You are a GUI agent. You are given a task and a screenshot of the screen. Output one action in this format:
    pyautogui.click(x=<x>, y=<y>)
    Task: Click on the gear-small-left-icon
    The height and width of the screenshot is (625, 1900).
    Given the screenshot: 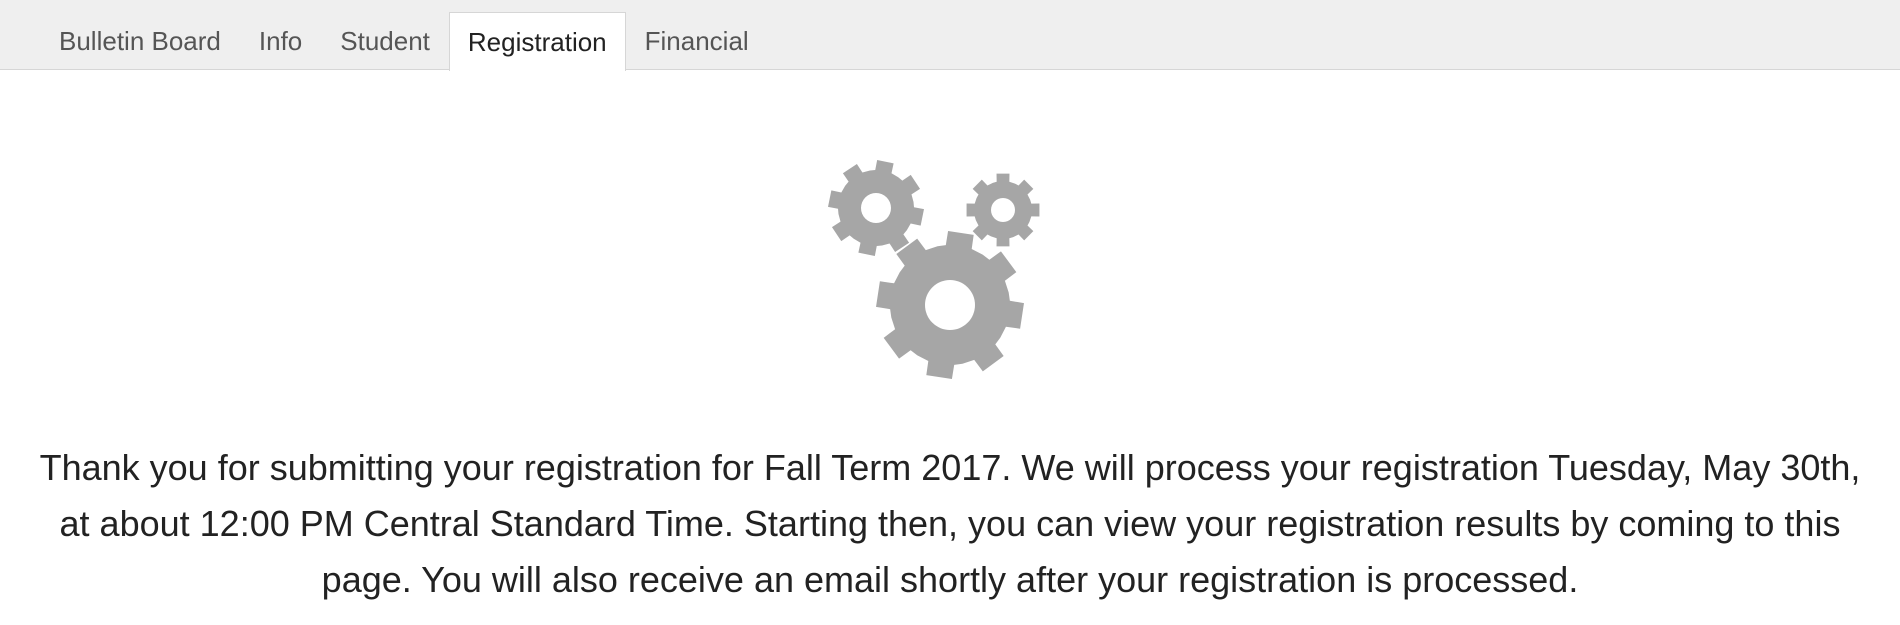 What is the action you would take?
    pyautogui.click(x=876, y=208)
    